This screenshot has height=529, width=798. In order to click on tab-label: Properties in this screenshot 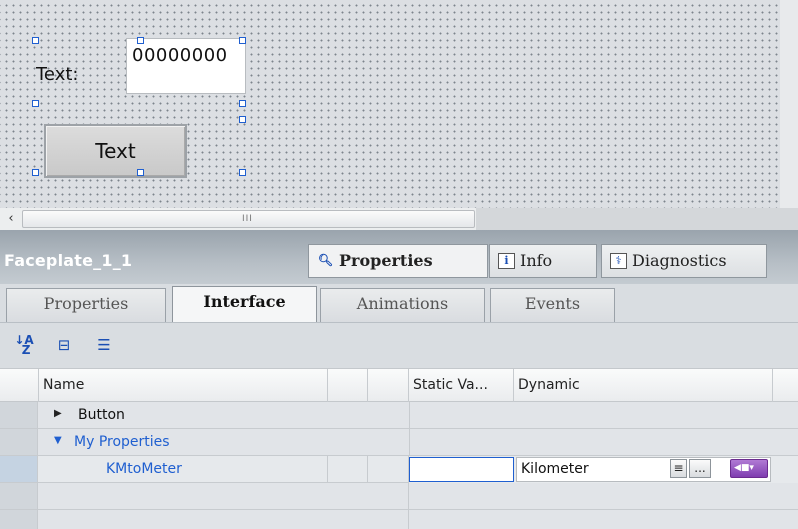, I will do `click(386, 260)`.